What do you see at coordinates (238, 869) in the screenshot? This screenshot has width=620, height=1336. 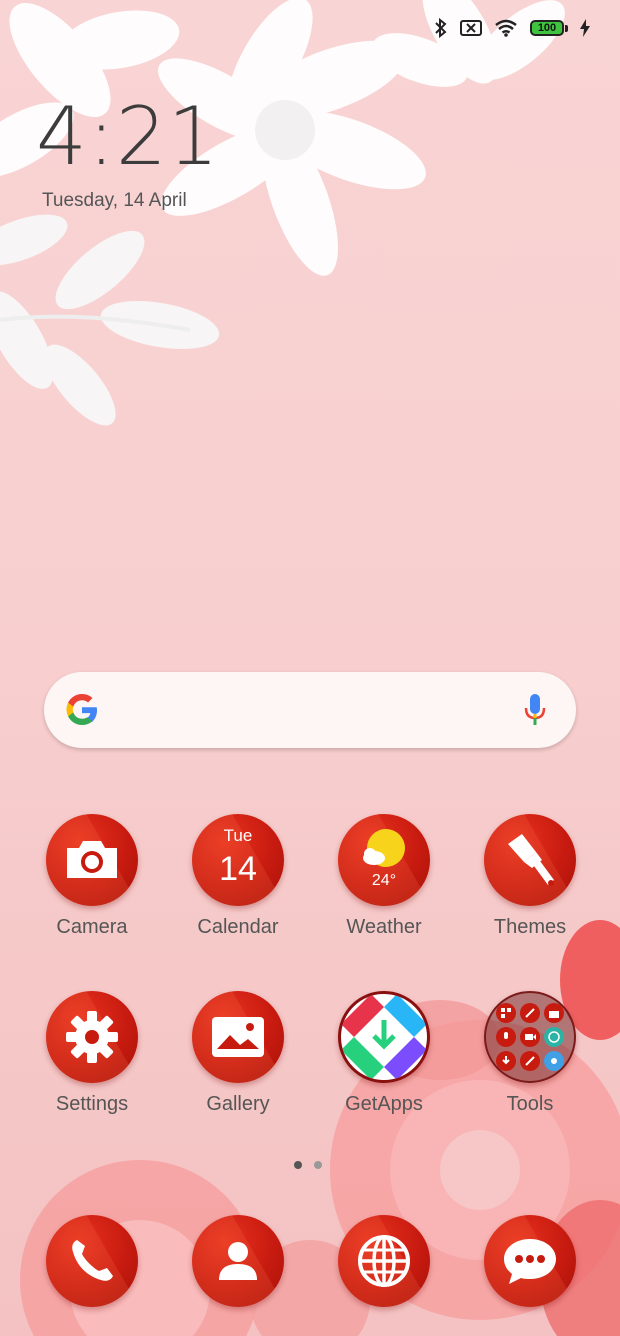 I see `calendar-date: 14` at bounding box center [238, 869].